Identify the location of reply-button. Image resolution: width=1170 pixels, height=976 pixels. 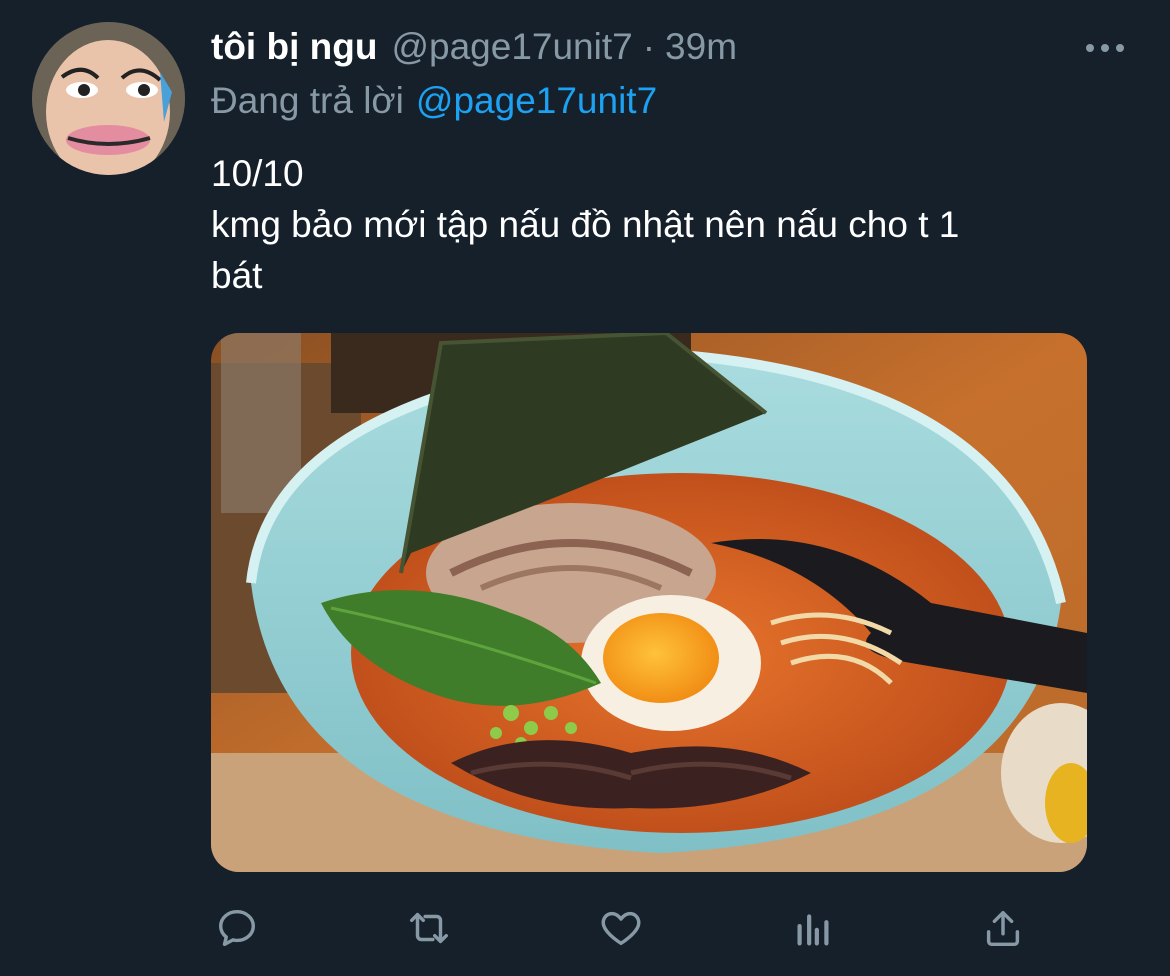
(237, 928).